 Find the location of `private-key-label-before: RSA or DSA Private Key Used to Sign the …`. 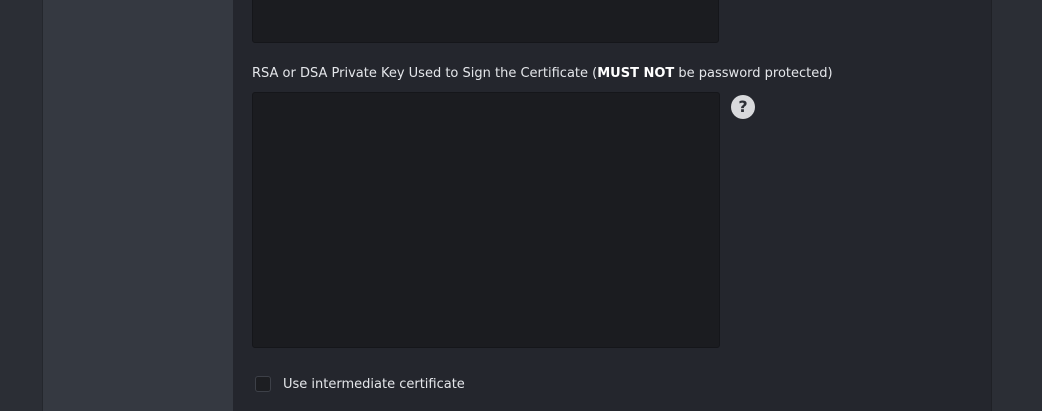

private-key-label-before: RSA or DSA Private Key Used to Sign the … is located at coordinates (425, 73).